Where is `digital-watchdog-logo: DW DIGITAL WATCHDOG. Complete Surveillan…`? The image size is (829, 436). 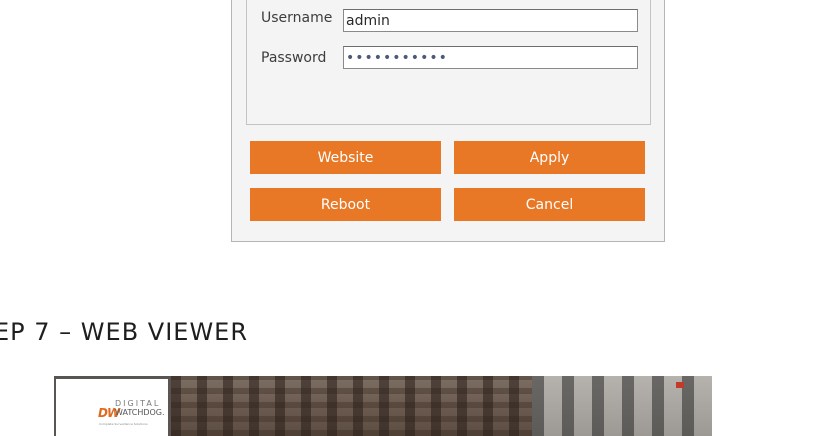
digital-watchdog-logo: DW DIGITAL WATCHDOG. Complete Surveillan… is located at coordinates (112, 407).